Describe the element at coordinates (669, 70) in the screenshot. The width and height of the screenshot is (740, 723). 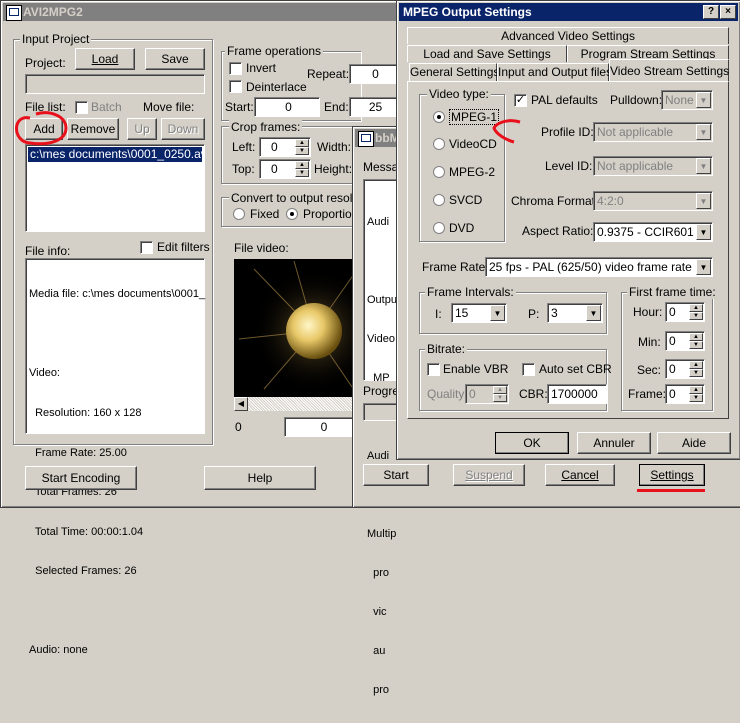
I see `tab-video-stream: Video Stream Settings` at that location.